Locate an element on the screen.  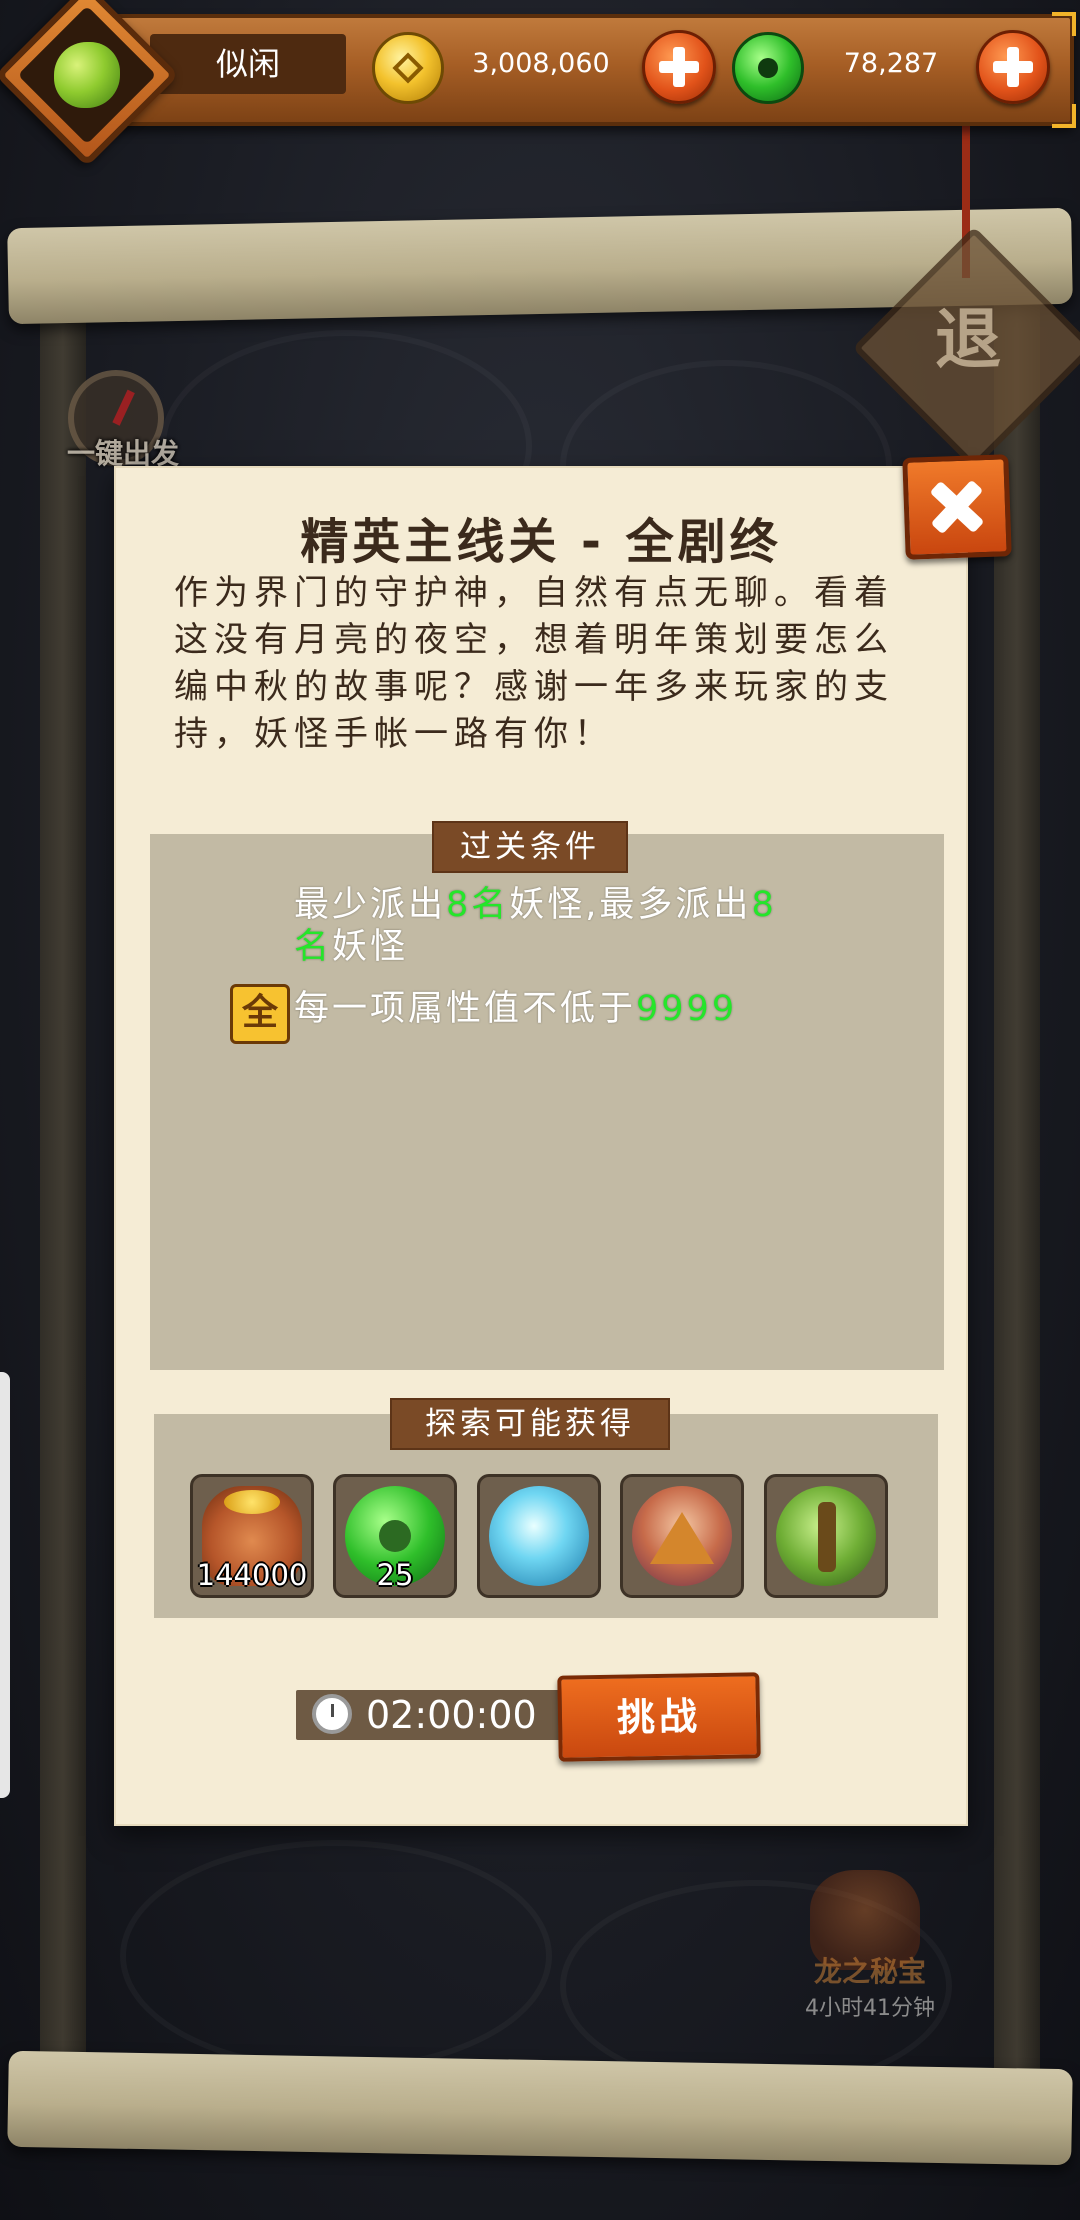
condition-line: 最少派出8名妖怪,最多派出8 is located at coordinates (535, 905).